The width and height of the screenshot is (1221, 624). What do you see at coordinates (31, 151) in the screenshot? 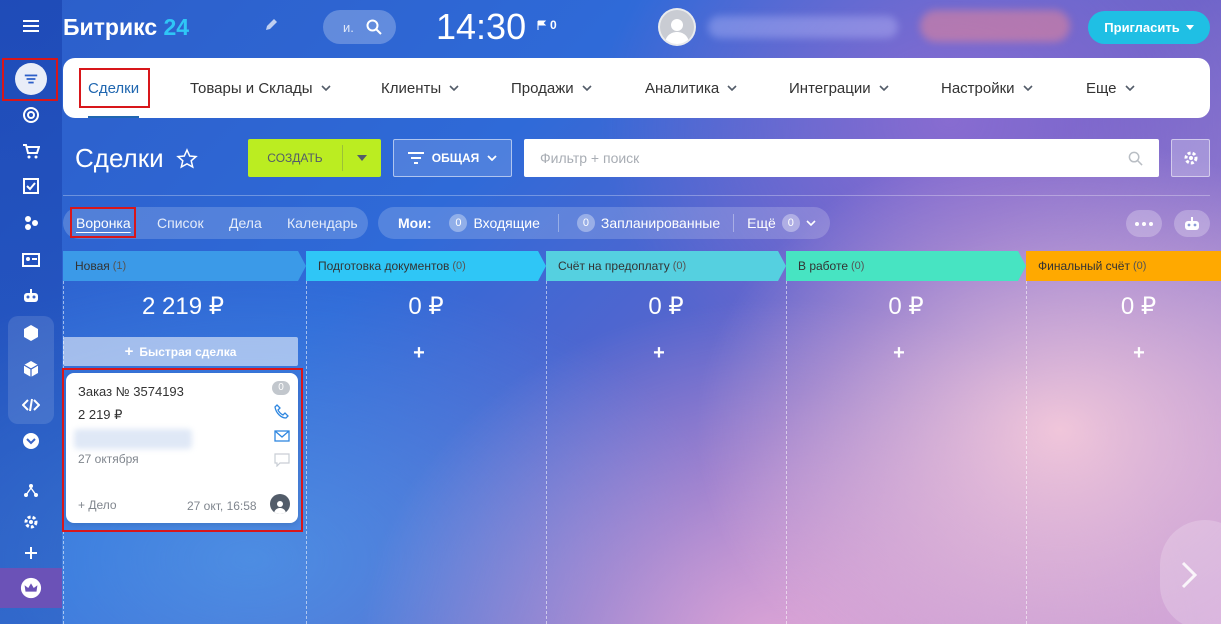
I see `cart-icon` at bounding box center [31, 151].